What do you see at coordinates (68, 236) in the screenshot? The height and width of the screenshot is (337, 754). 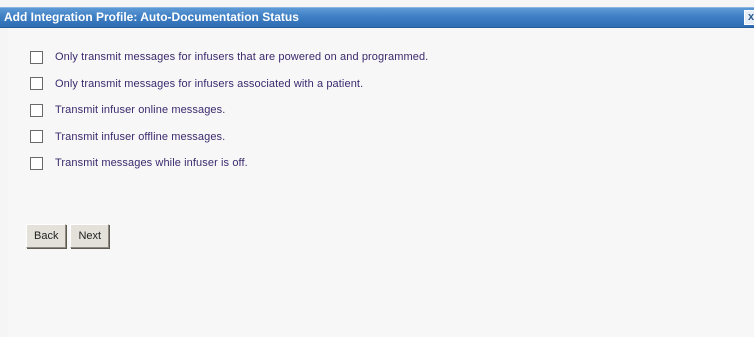 I see `wizard-buttons: Back Next` at bounding box center [68, 236].